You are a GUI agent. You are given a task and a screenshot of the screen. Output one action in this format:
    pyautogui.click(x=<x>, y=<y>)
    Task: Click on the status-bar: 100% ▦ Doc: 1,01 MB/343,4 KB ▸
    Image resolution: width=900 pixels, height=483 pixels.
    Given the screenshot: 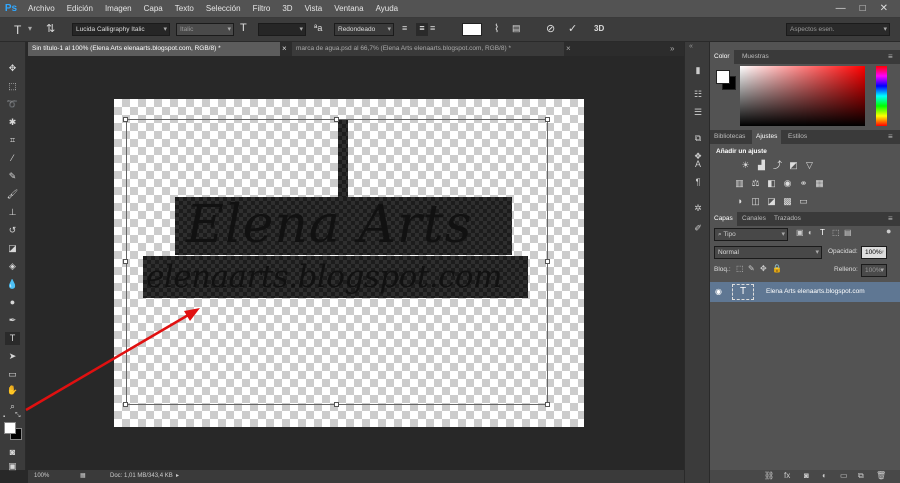 What is the action you would take?
    pyautogui.click(x=368, y=476)
    